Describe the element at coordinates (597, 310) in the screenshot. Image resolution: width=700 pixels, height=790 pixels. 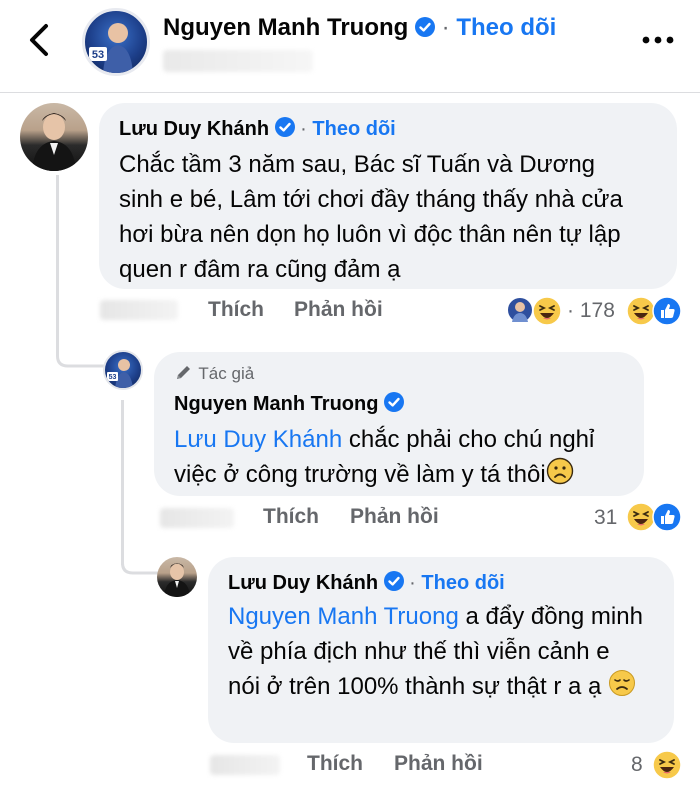
I see `reaction-count-value: 178` at that location.